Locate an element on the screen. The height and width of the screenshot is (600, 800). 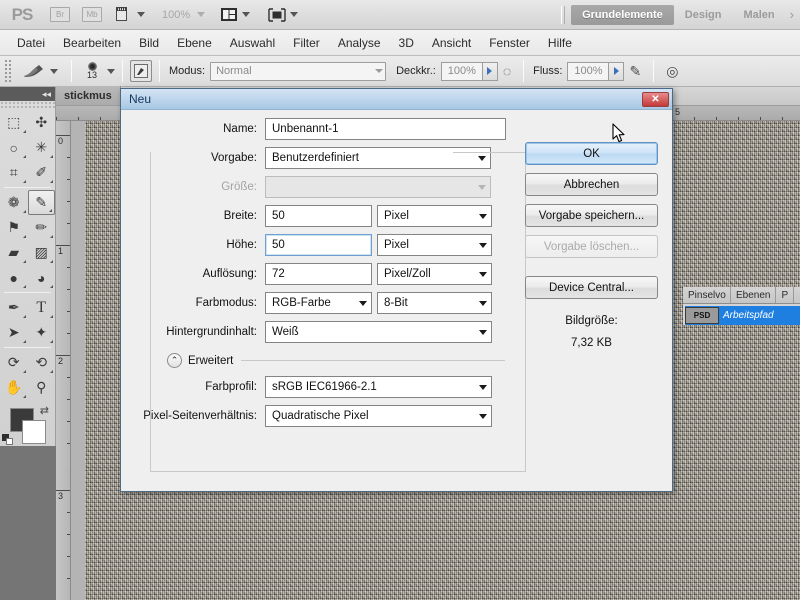
pixel-aspect-select: Quadratische Pixel is located at coordinates (378, 416).